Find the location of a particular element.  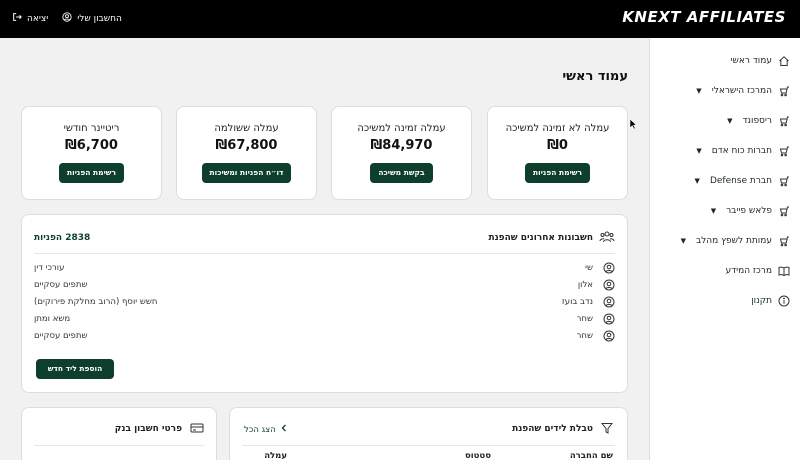

mouse-cursor-icon is located at coordinates (633, 124).